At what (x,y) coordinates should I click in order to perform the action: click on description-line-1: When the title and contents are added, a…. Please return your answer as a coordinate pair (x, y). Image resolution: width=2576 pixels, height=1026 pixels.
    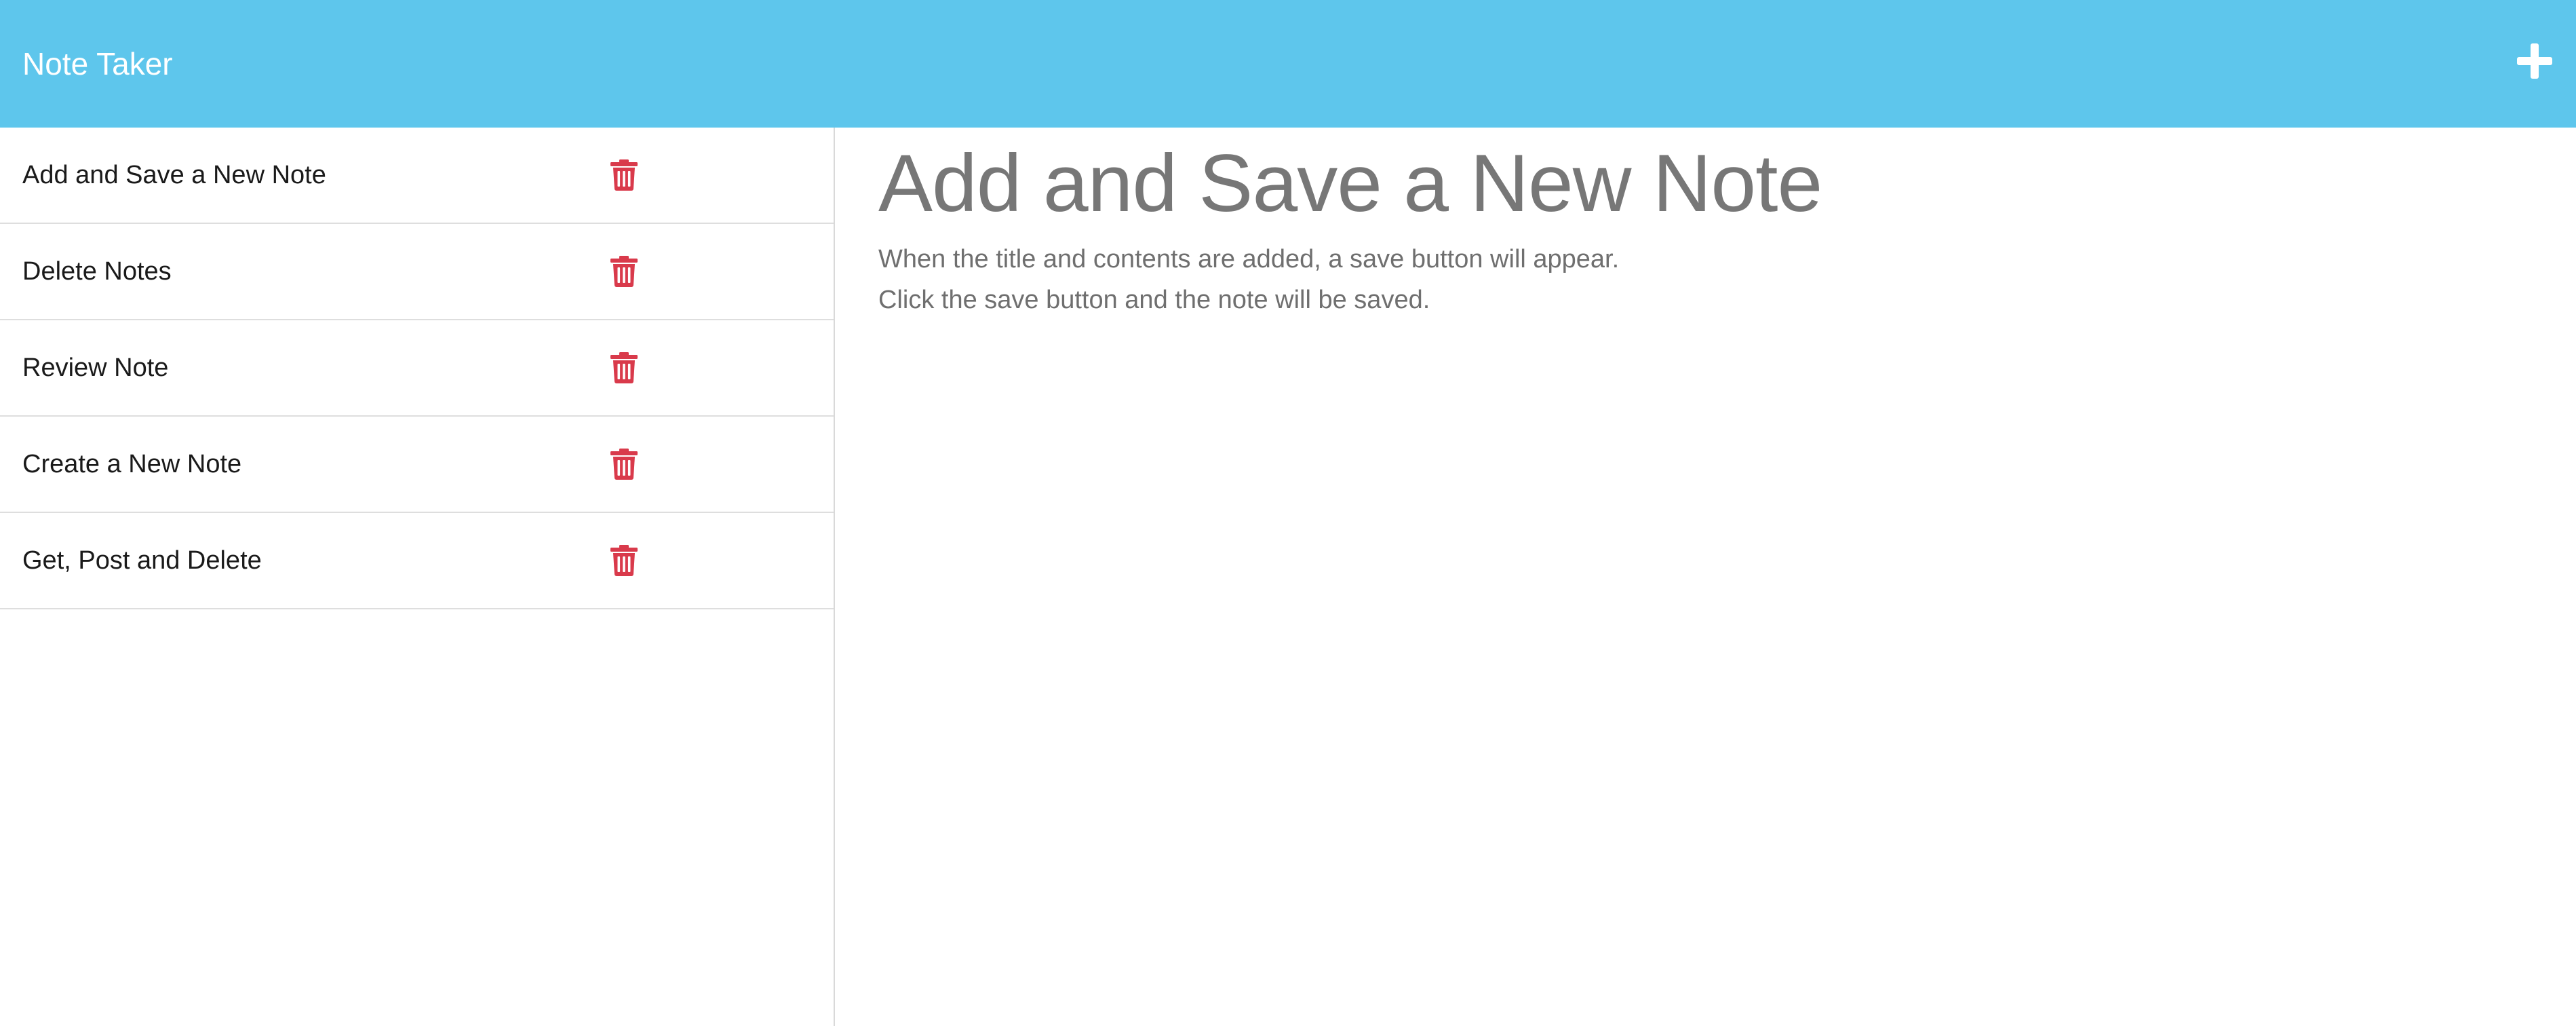
    Looking at the image, I should click on (1249, 259).